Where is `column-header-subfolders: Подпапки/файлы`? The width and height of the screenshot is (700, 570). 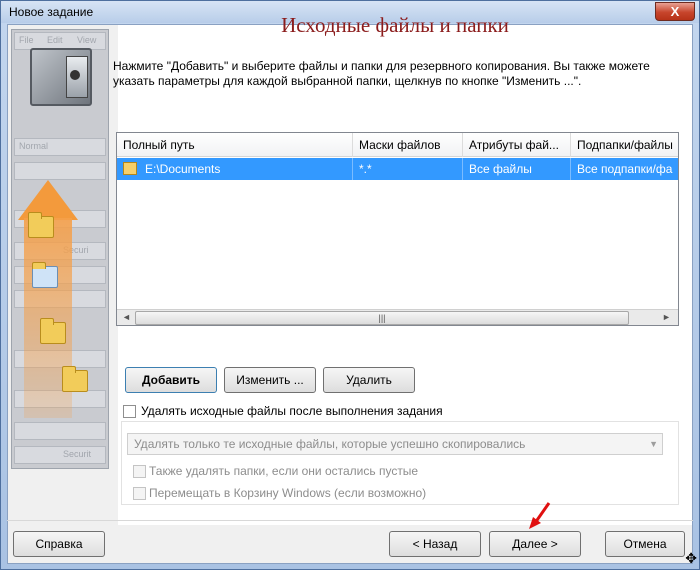 column-header-subfolders: Подпапки/файлы is located at coordinates (624, 145).